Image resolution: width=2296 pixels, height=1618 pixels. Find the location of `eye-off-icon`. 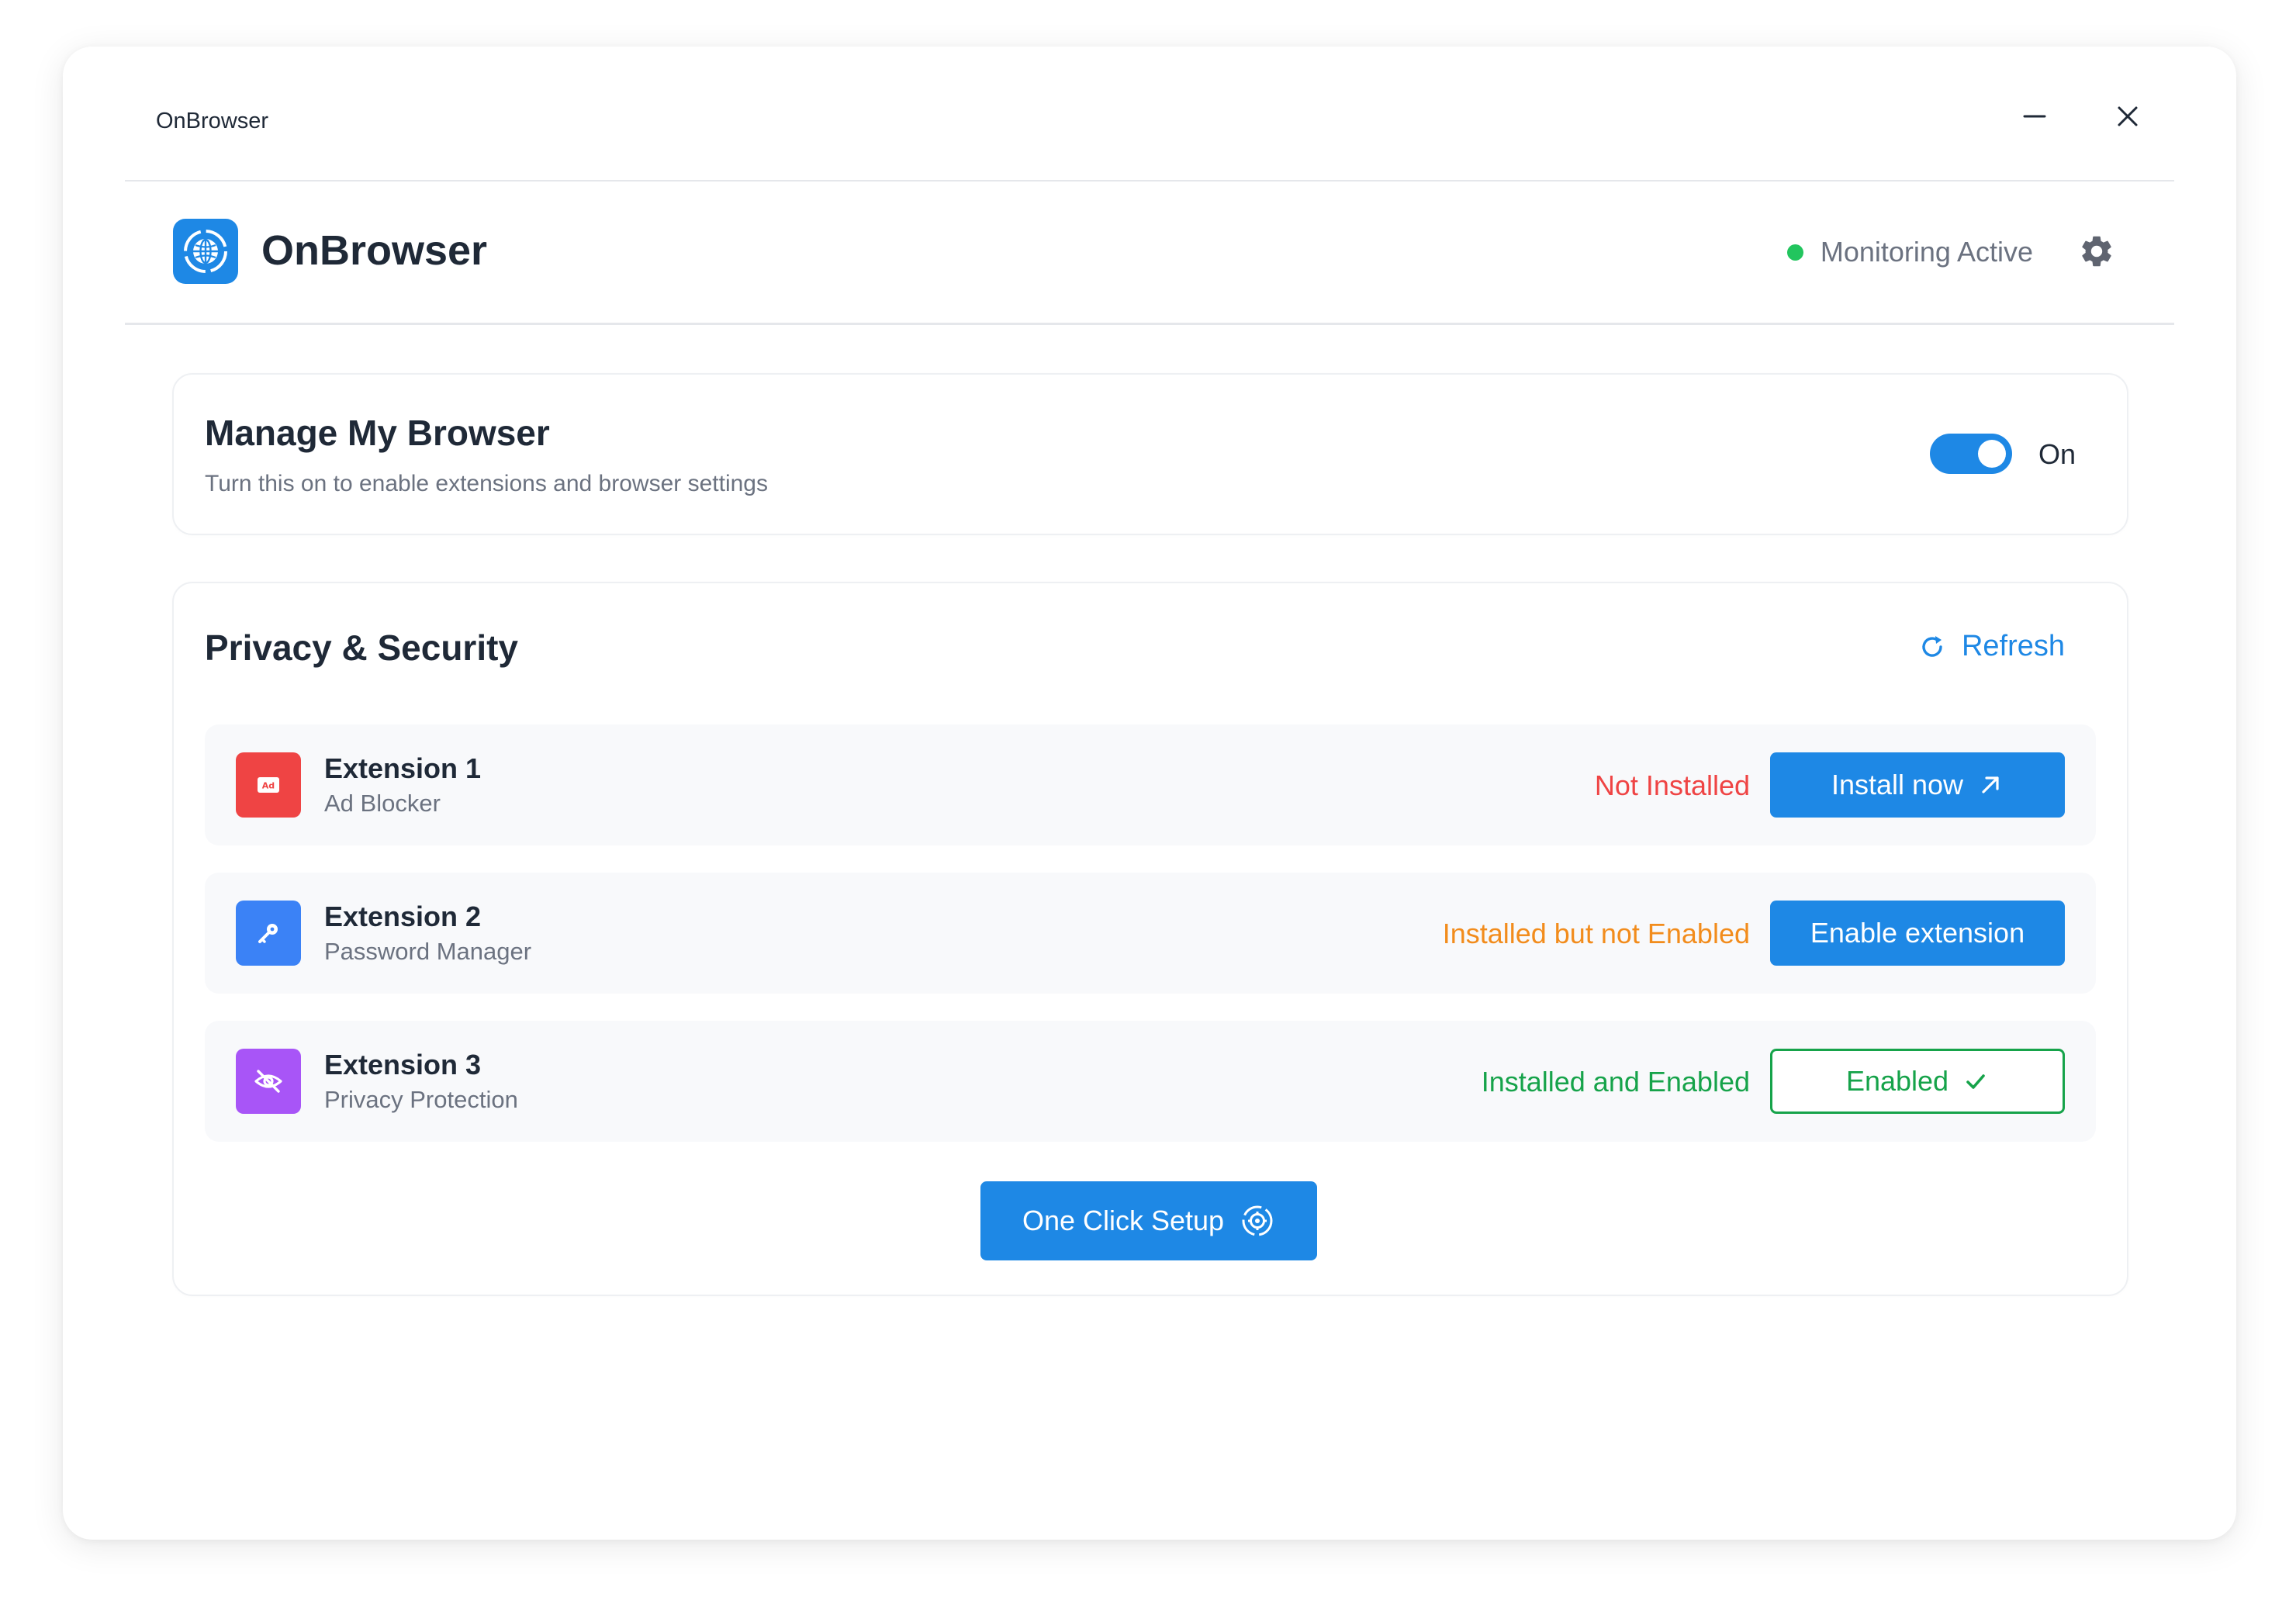

eye-off-icon is located at coordinates (268, 1081).